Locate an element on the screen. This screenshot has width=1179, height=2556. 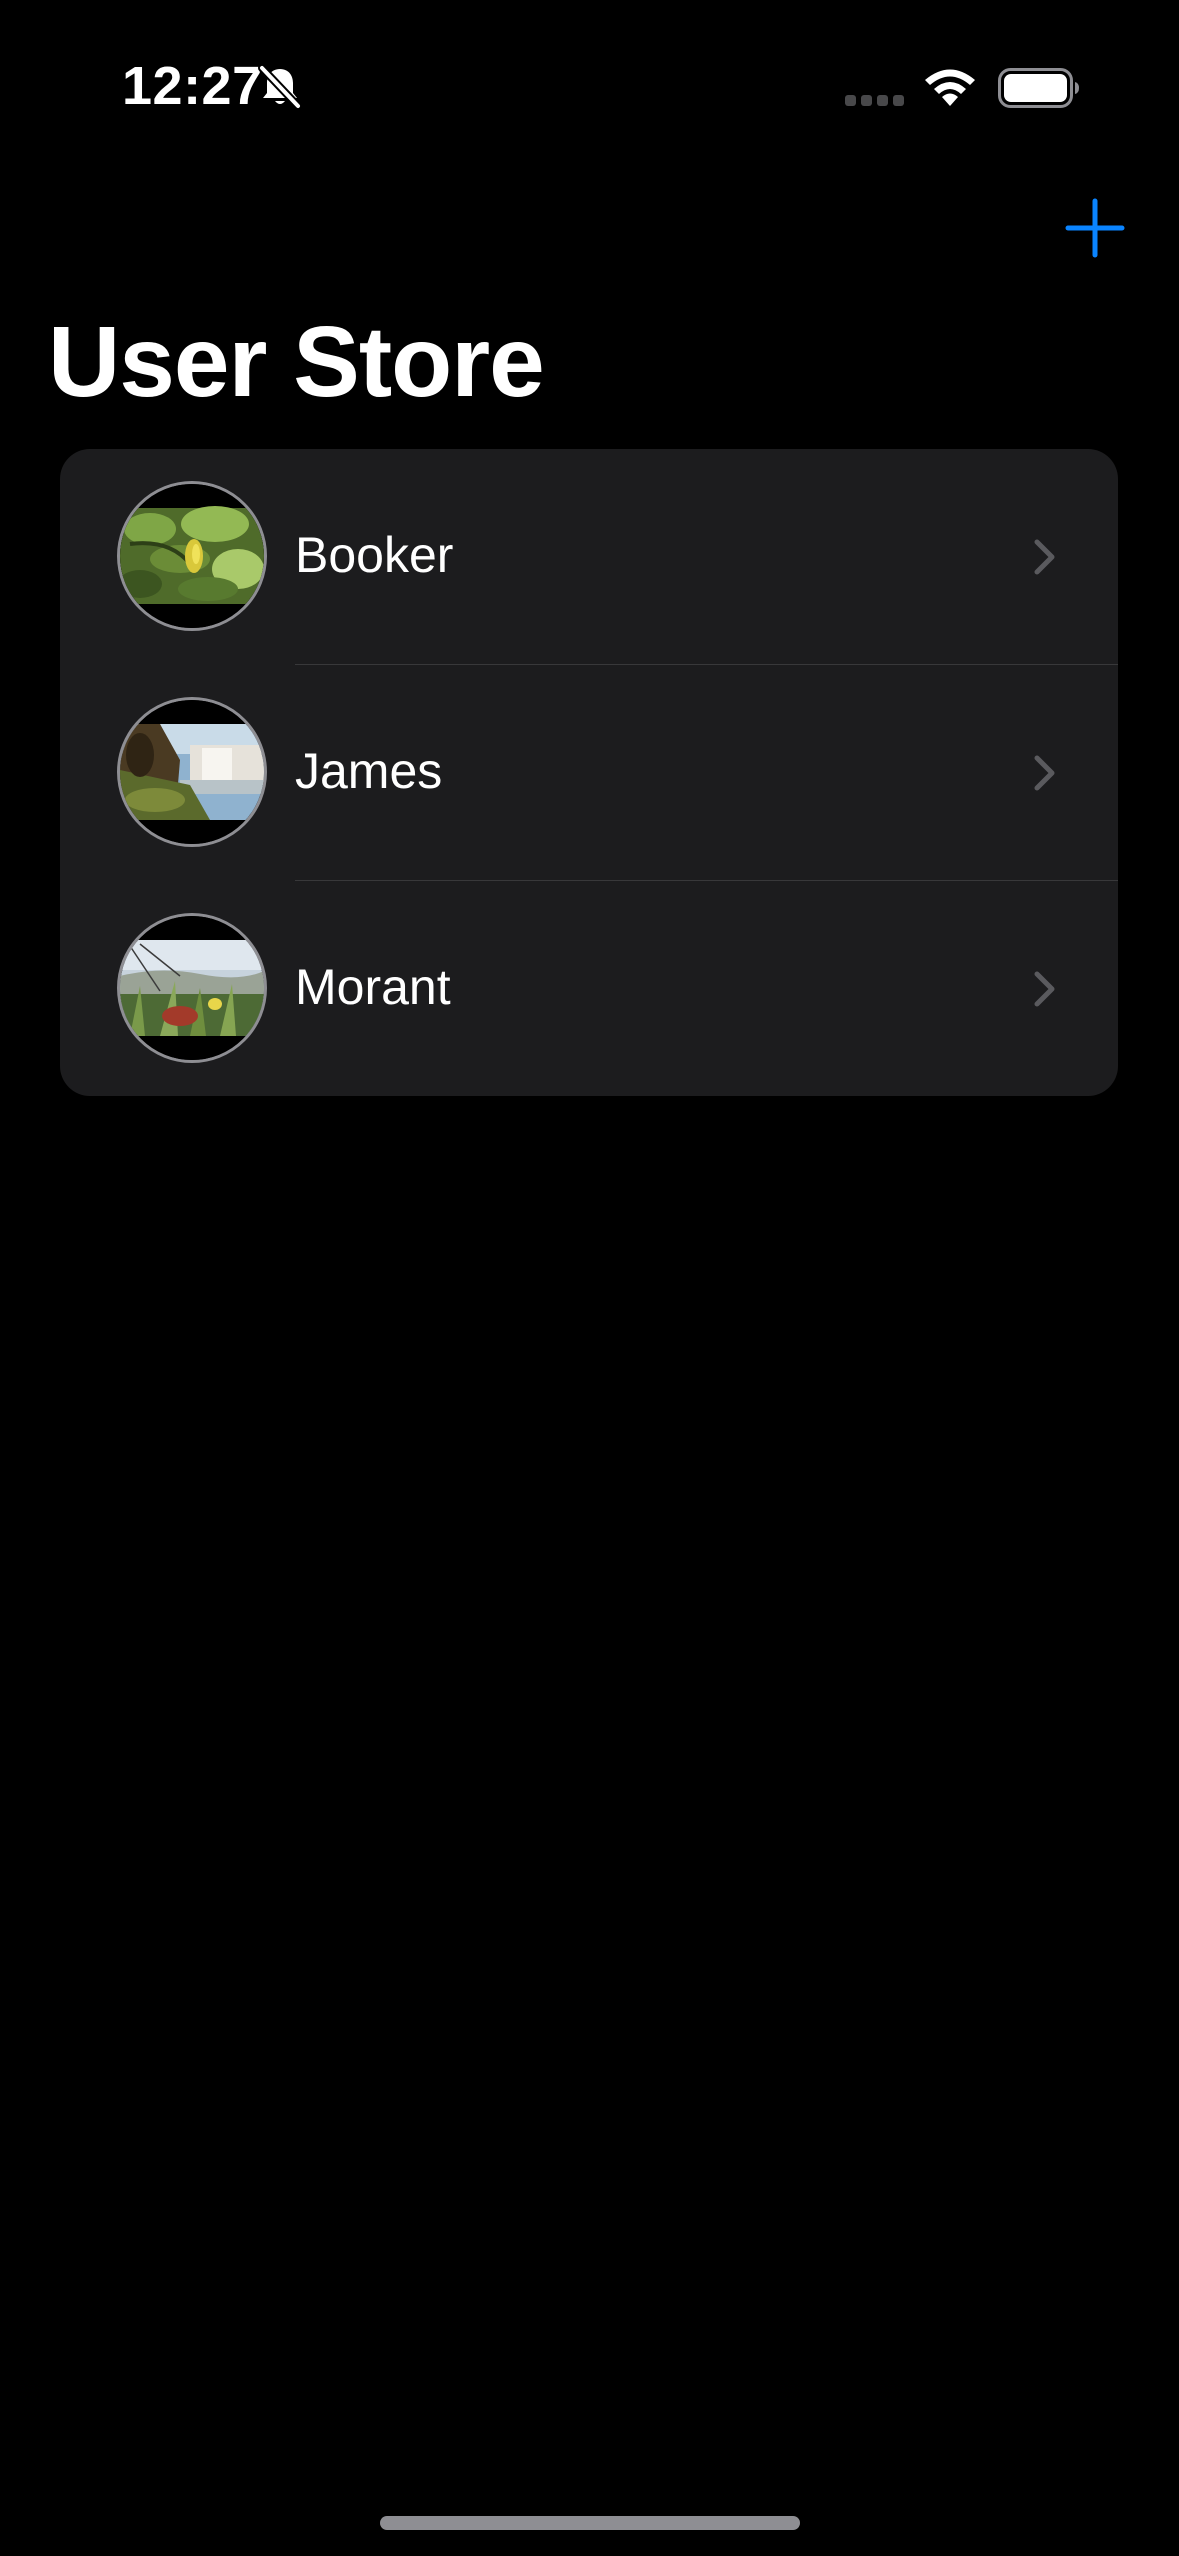
list-item: James is located at coordinates (589, 773).